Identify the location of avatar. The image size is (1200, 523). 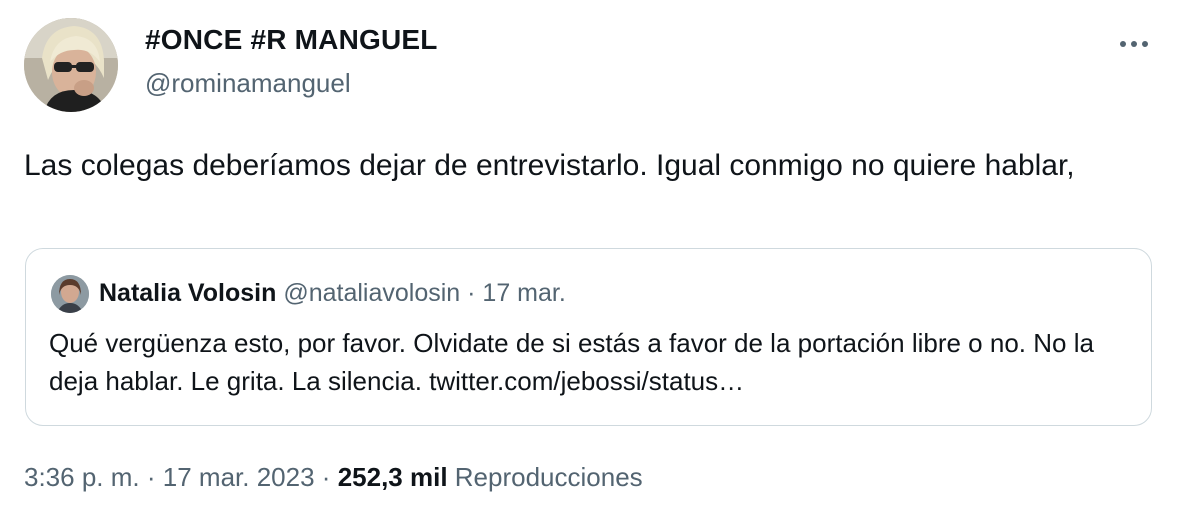
(71, 65).